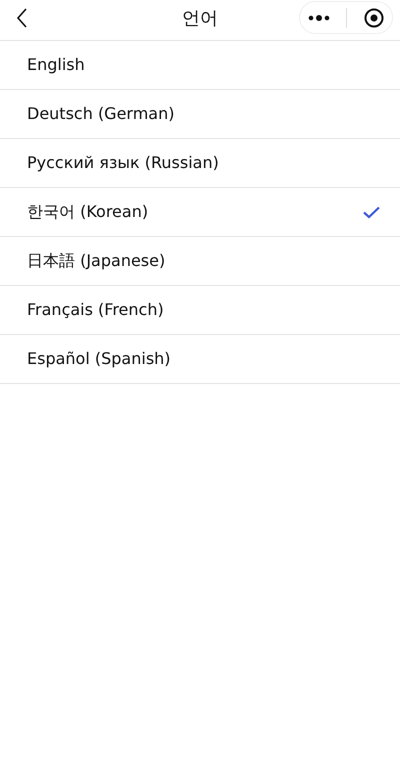  What do you see at coordinates (200, 359) in the screenshot?
I see `language-option: Español (Spanish)` at bounding box center [200, 359].